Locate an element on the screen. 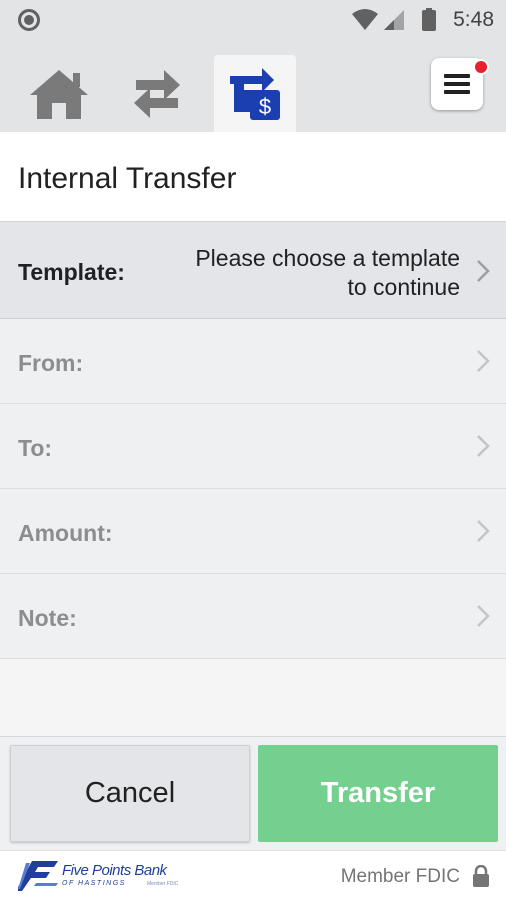  member-fdic-text: Member FDIC is located at coordinates (400, 876).